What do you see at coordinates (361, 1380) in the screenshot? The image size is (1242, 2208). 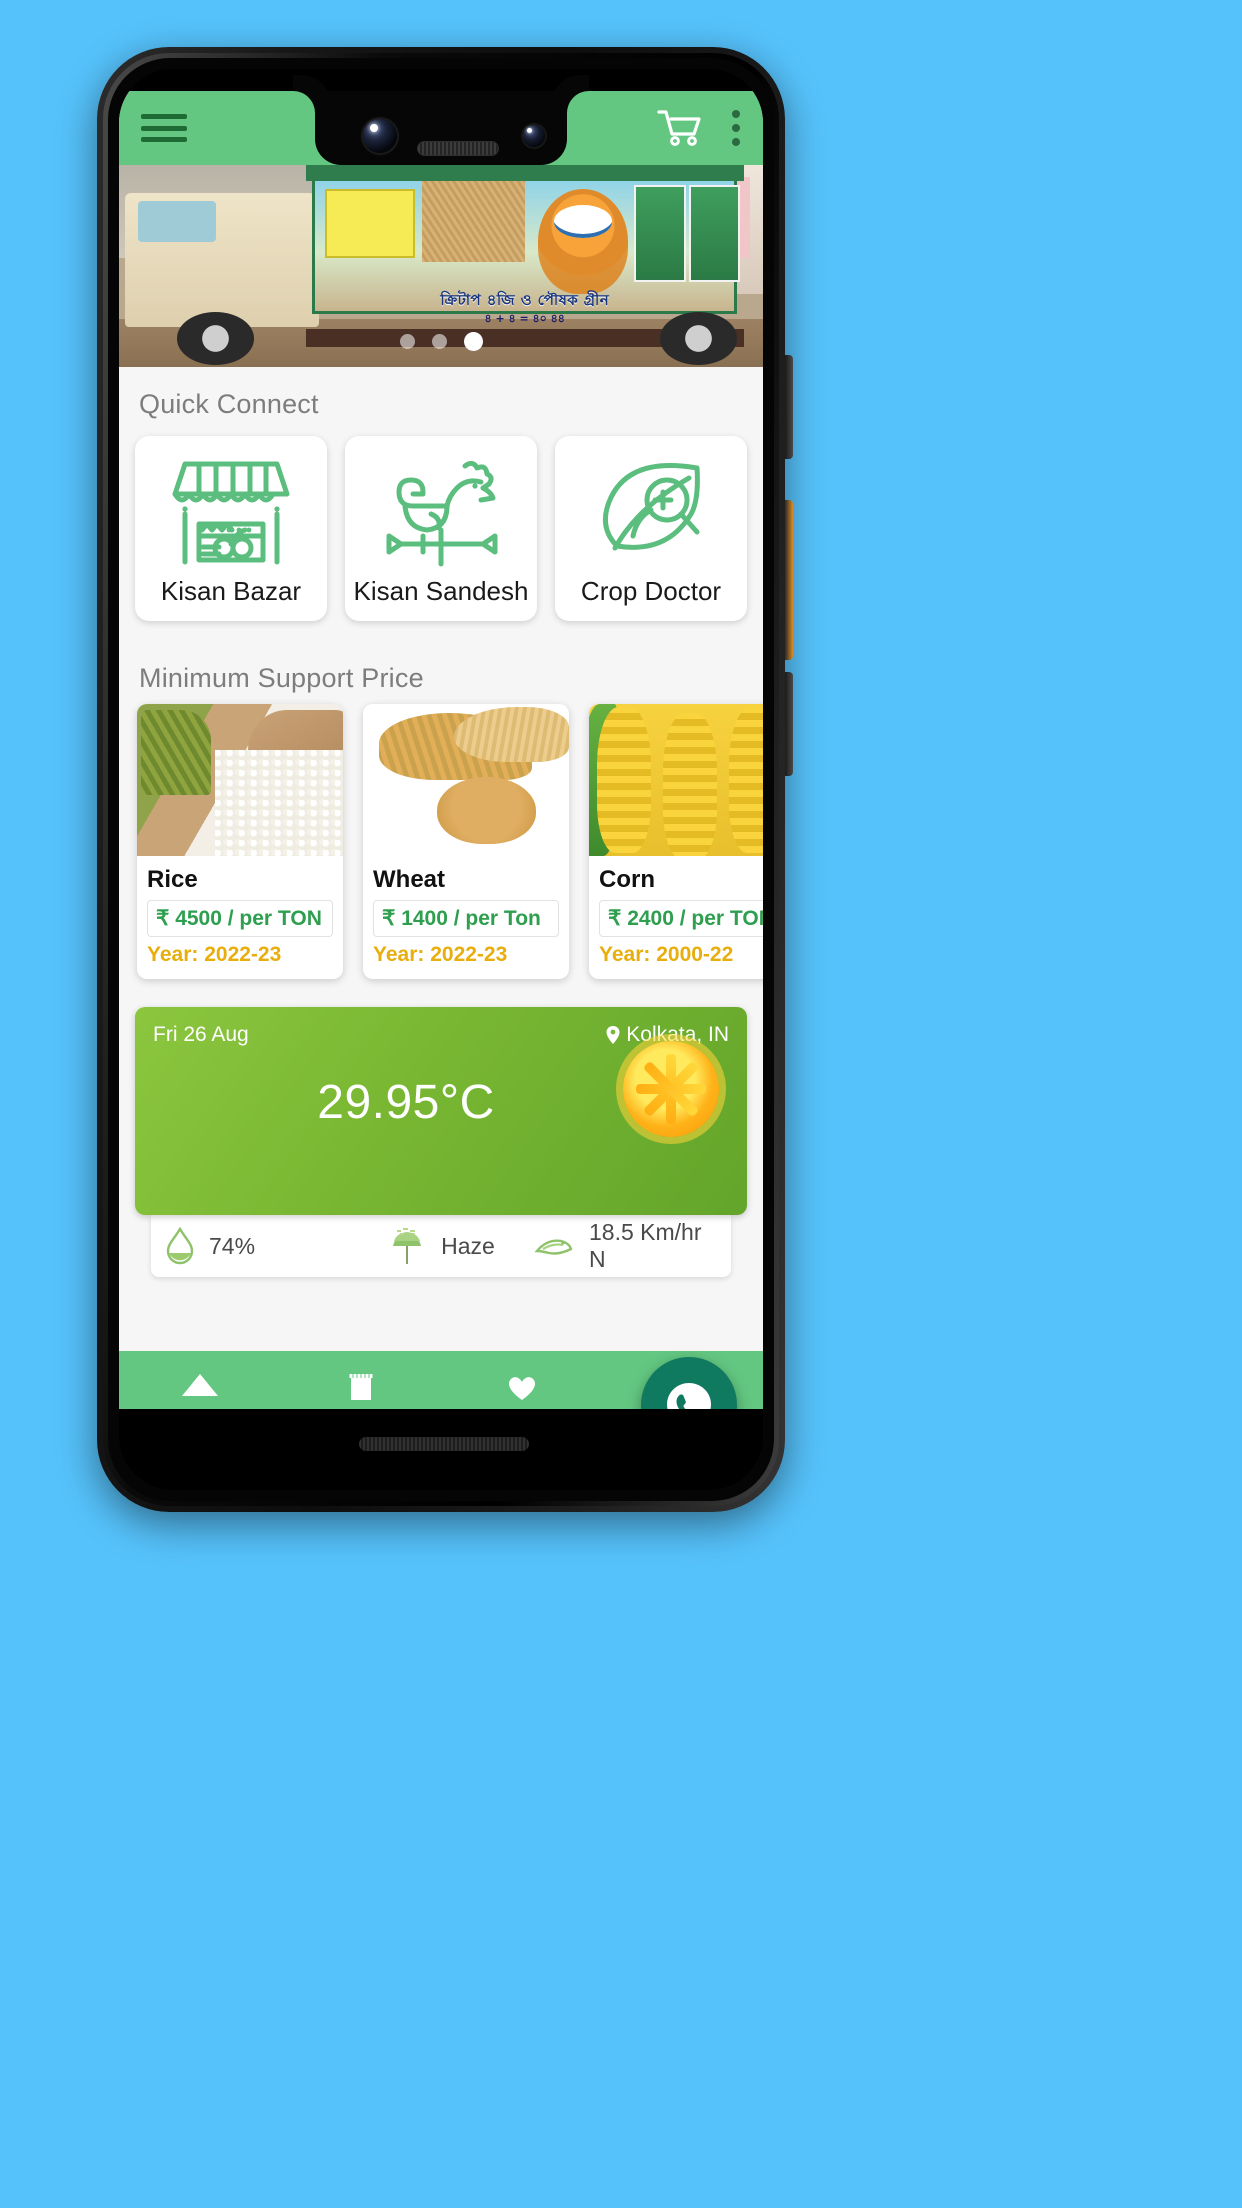 I see `news-icon` at bounding box center [361, 1380].